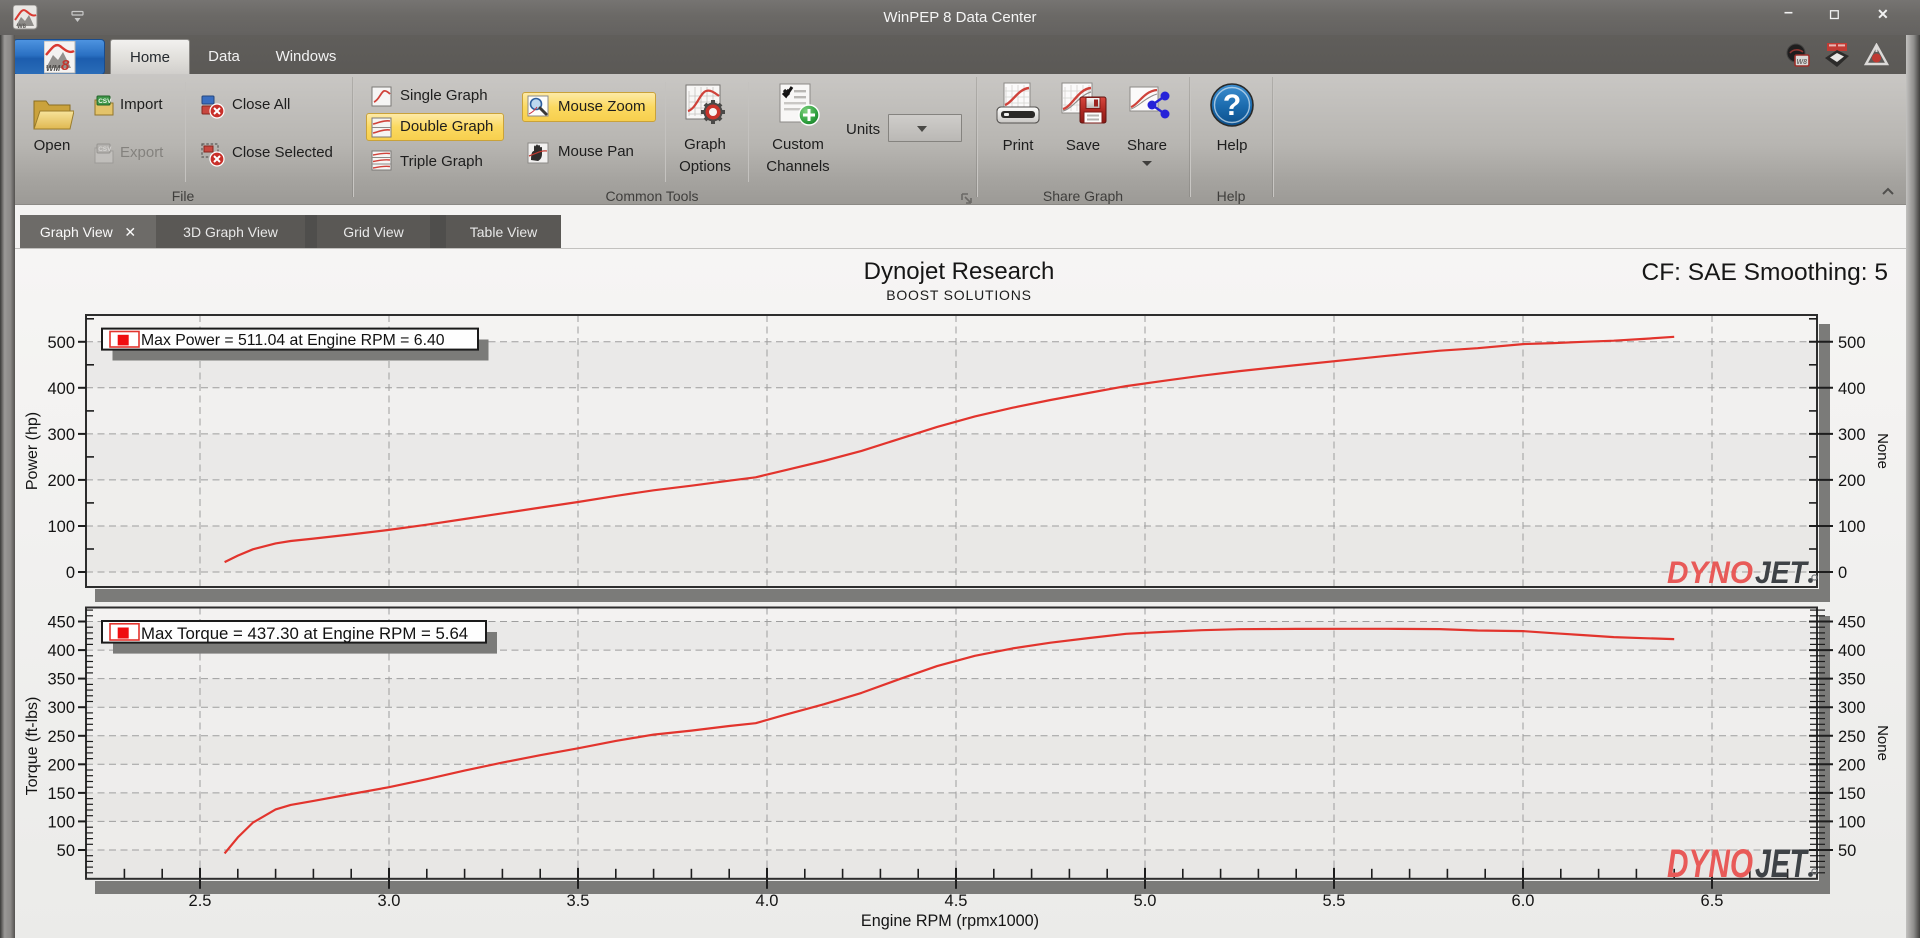  Describe the element at coordinates (959, 295) in the screenshot. I see `svg-text: BOOST SOLUTIONS` at that location.